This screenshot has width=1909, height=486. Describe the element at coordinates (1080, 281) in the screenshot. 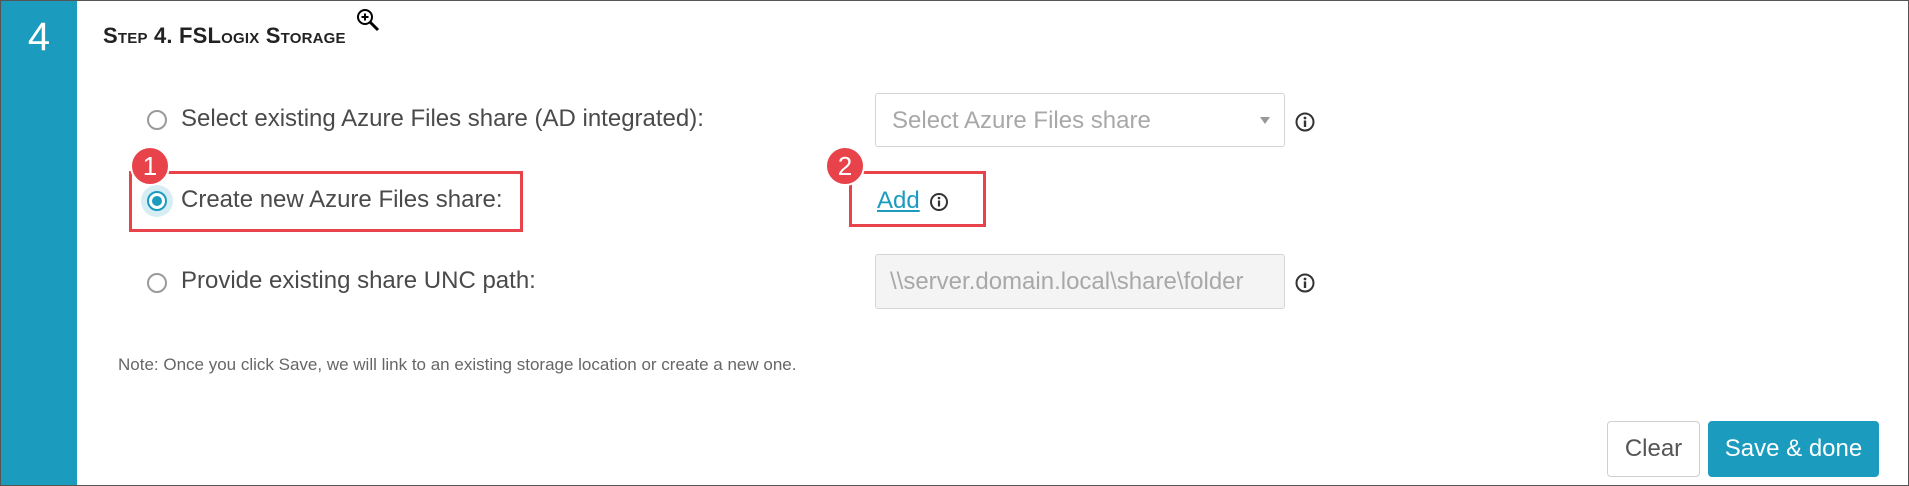

I see `unc-path-input` at that location.